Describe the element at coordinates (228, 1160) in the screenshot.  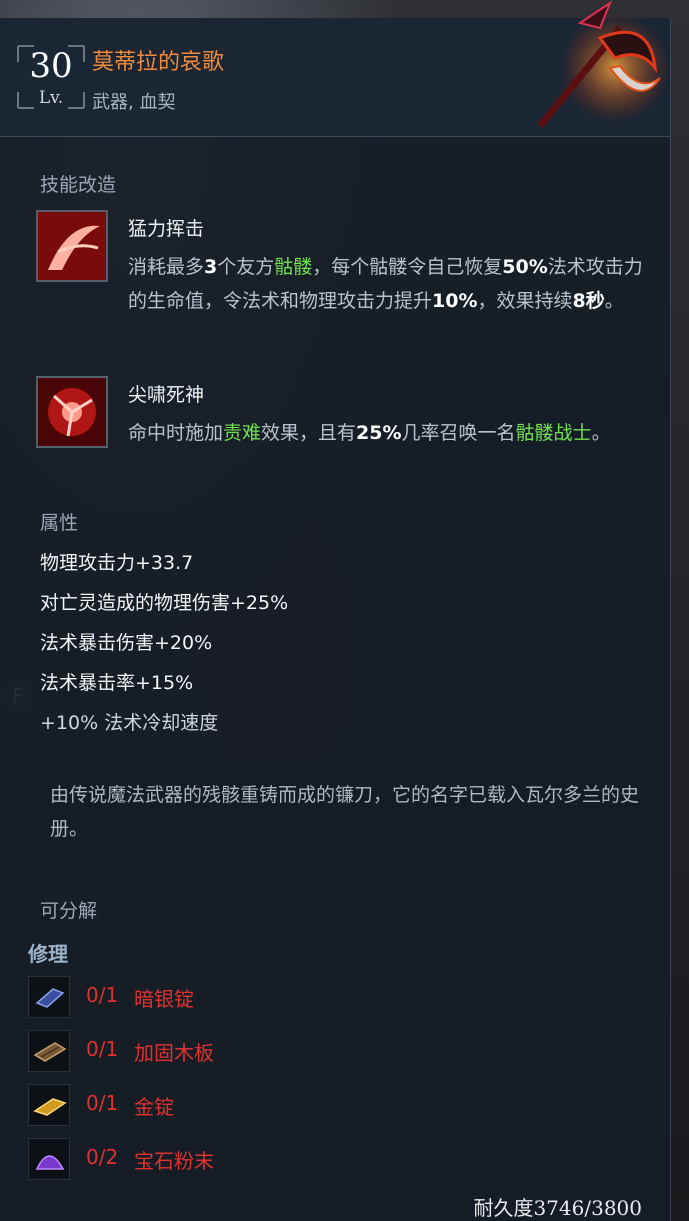
I see `material-row: 0/2 宝石粉末` at that location.